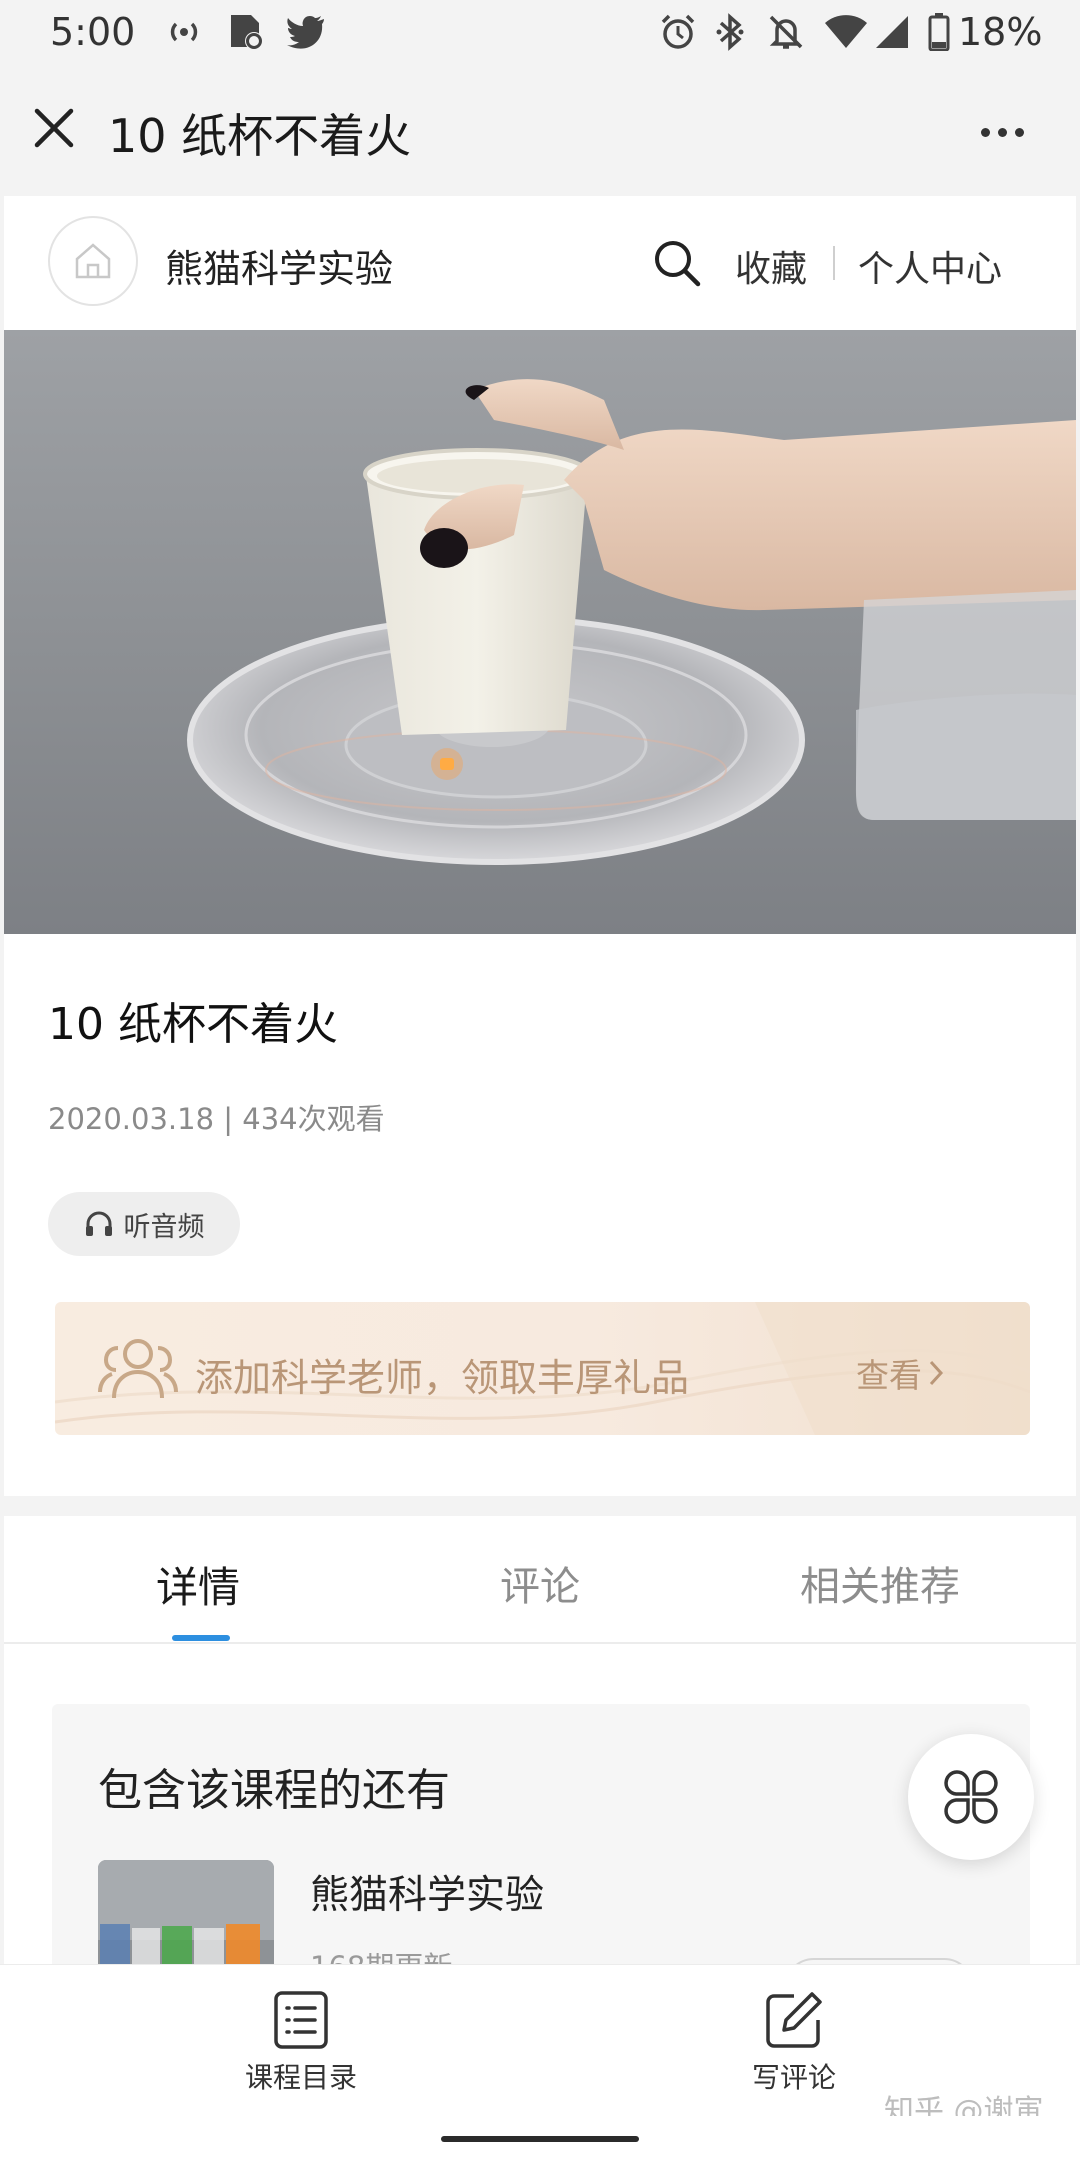 The image size is (1080, 2160). What do you see at coordinates (427, 1892) in the screenshot?
I see `series-name: 熊猫科学实验` at bounding box center [427, 1892].